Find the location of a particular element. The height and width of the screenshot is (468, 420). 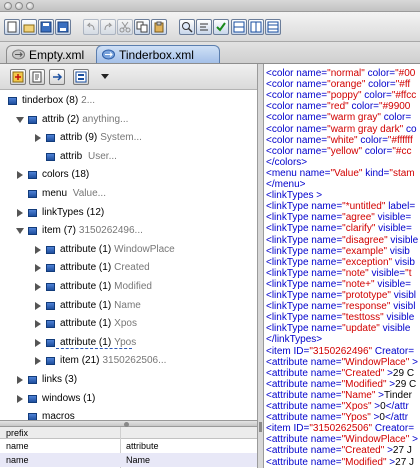

xml-token: visible= is located at coordinates (392, 284).